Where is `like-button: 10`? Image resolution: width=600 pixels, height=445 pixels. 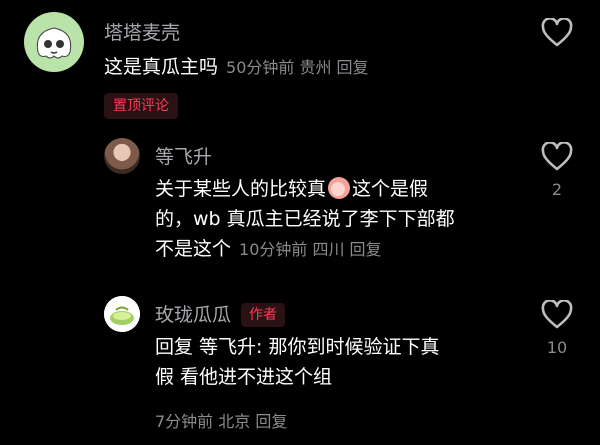 like-button: 10 is located at coordinates (557, 328).